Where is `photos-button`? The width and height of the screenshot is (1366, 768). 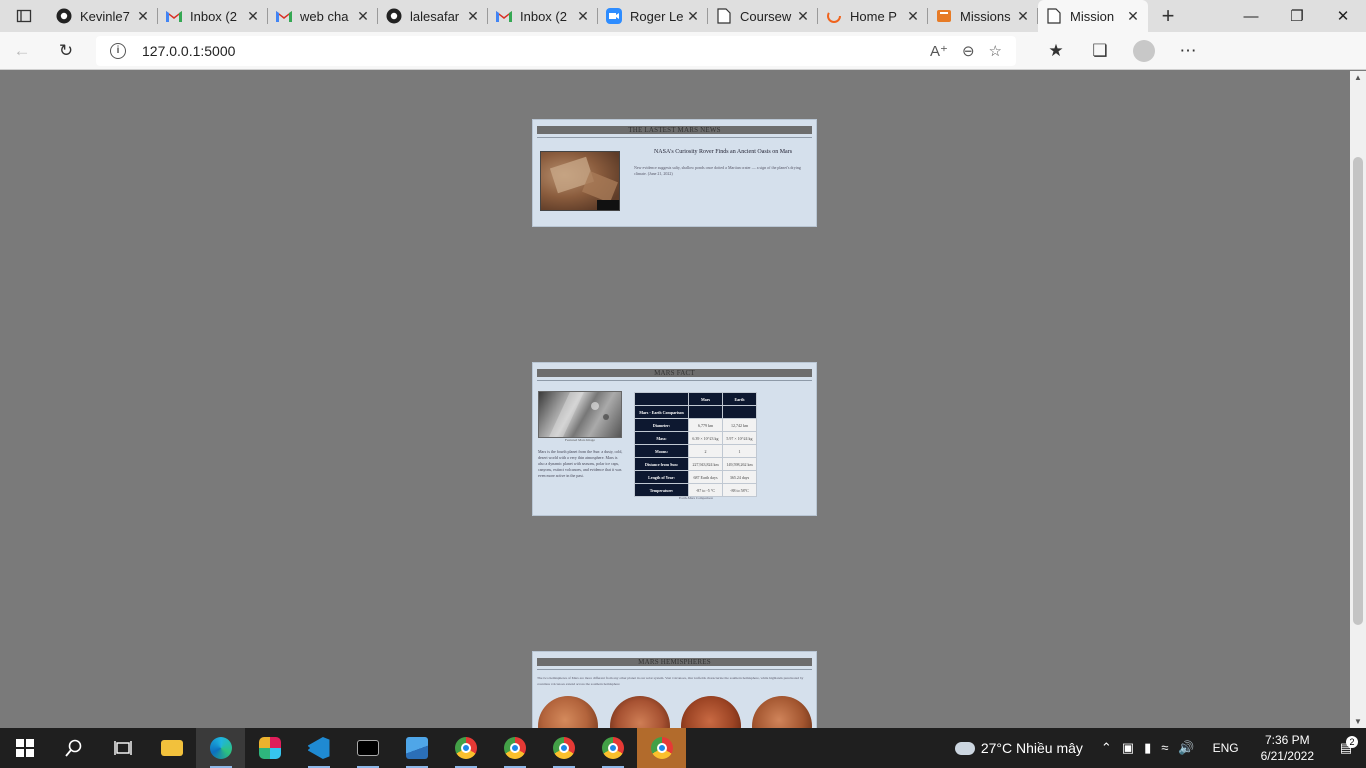
photos-button is located at coordinates (416, 748).